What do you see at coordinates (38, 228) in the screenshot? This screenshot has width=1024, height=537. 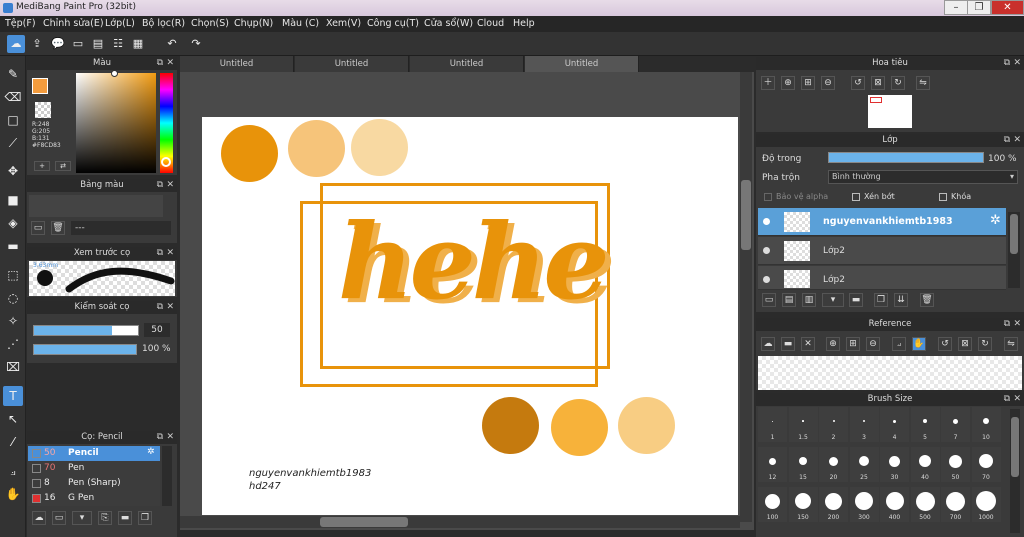 I see `new-palette-icon: ▭` at bounding box center [38, 228].